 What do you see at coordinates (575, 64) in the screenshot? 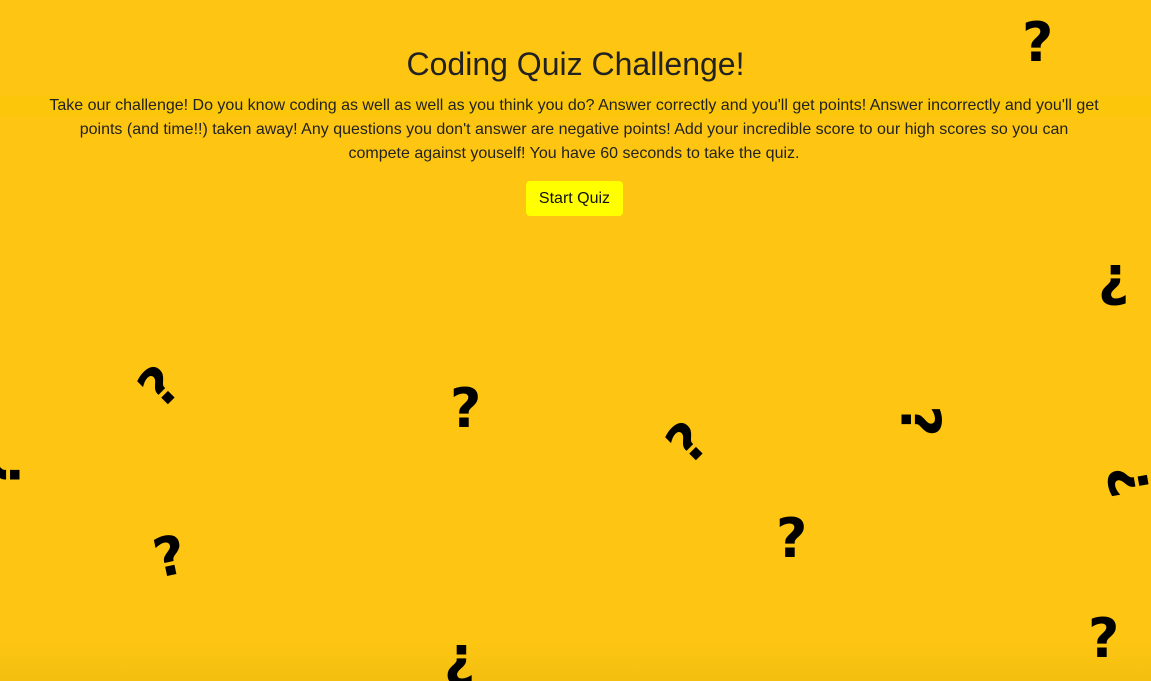
I see `page-title: Coding Quiz Challenge!` at bounding box center [575, 64].